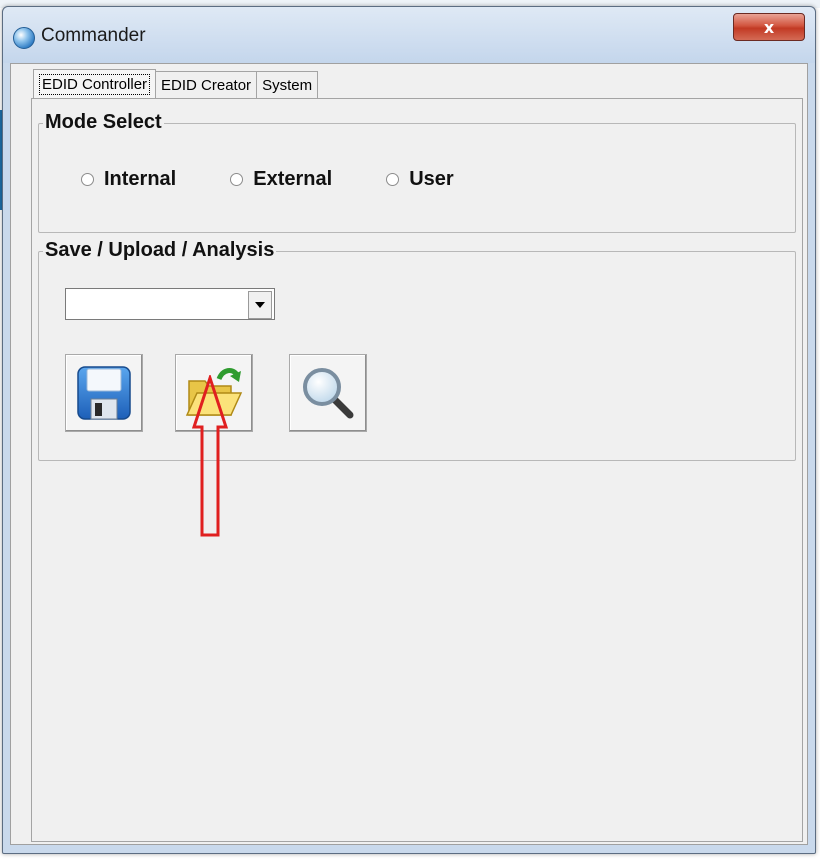  Describe the element at coordinates (431, 179) in the screenshot. I see `radio-label-user: User` at that location.